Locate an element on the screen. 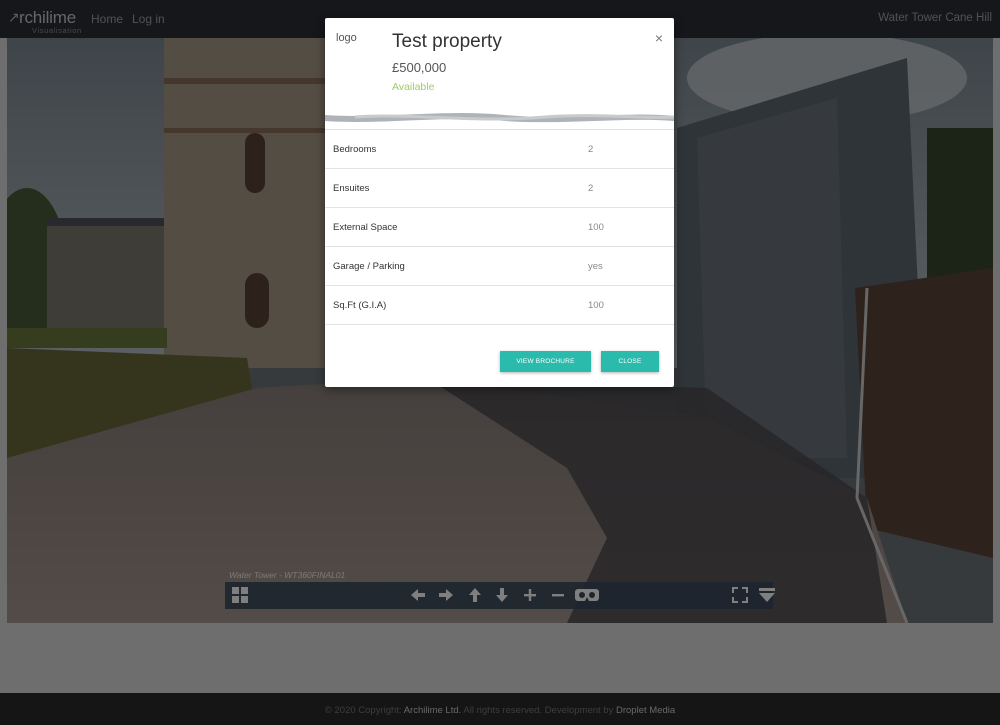  details-row: External Space 100 is located at coordinates (499, 227).